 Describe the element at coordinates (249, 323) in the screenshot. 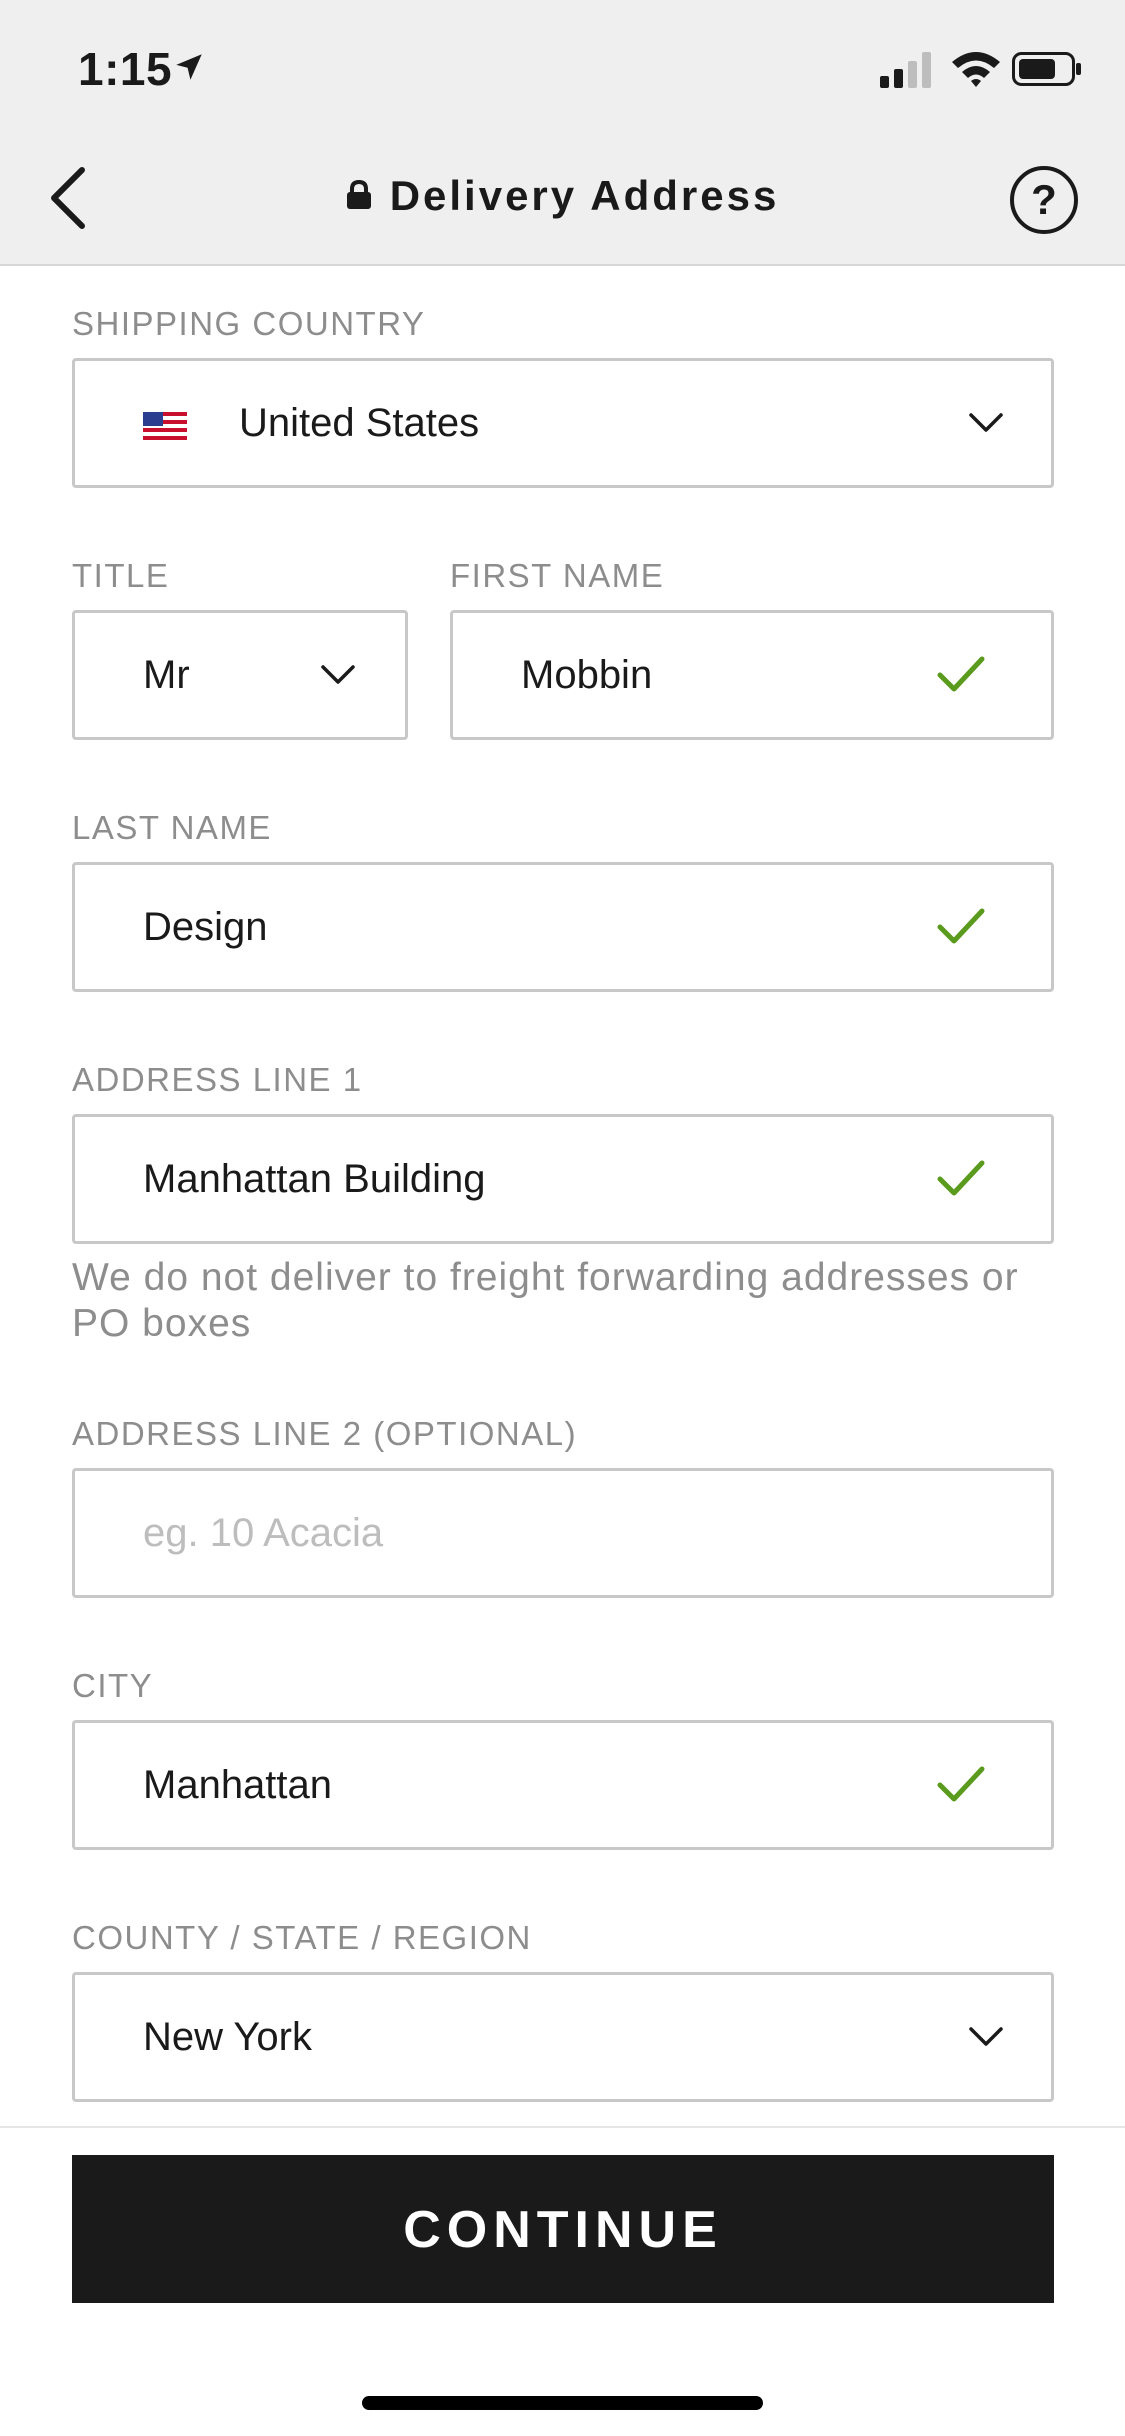

I see `shipping-country-label: SHIPPING COUNTRY` at that location.